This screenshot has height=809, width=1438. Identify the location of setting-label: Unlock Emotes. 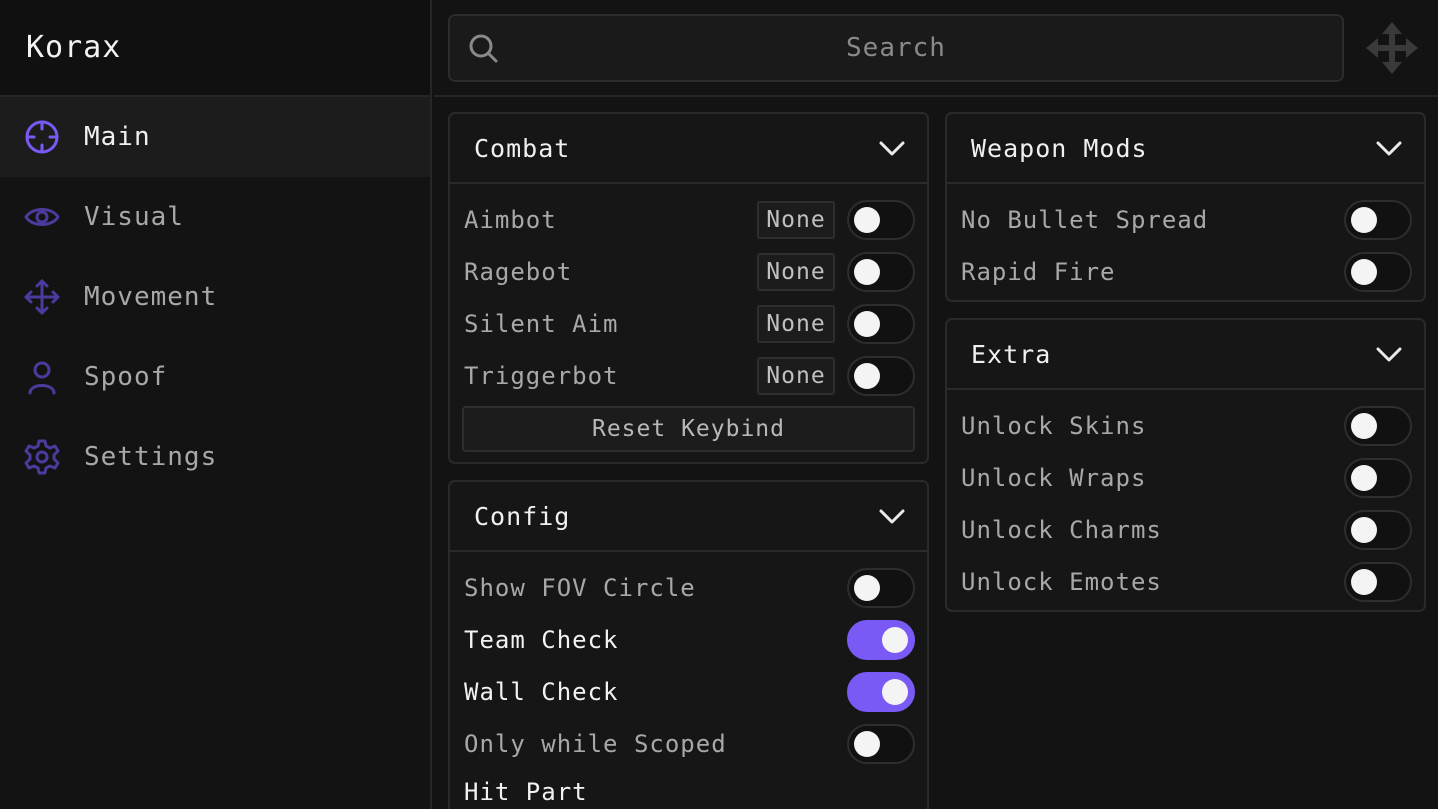
(1061, 582).